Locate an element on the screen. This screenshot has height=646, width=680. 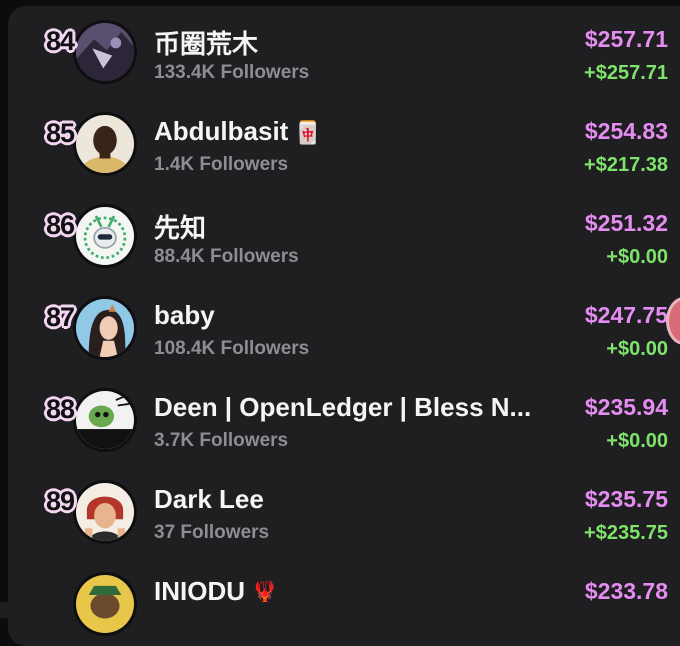
user-name: Dark Lee is located at coordinates (354, 499).